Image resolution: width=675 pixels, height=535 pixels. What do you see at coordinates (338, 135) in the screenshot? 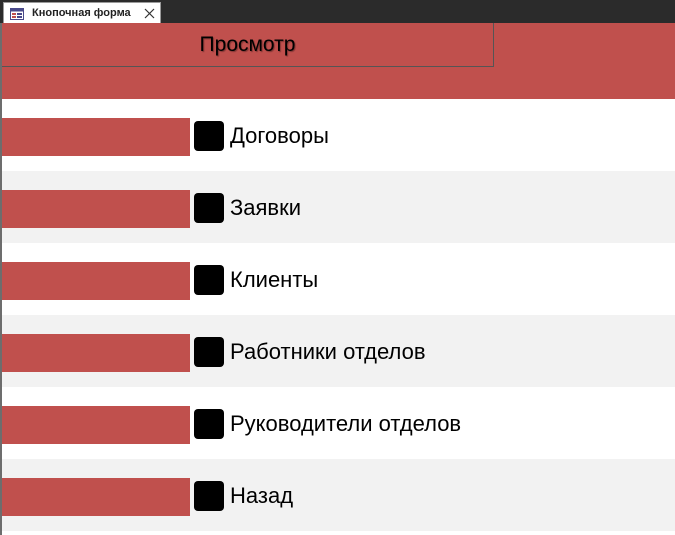
I see `menu-item-contracts: Договоры` at bounding box center [338, 135].